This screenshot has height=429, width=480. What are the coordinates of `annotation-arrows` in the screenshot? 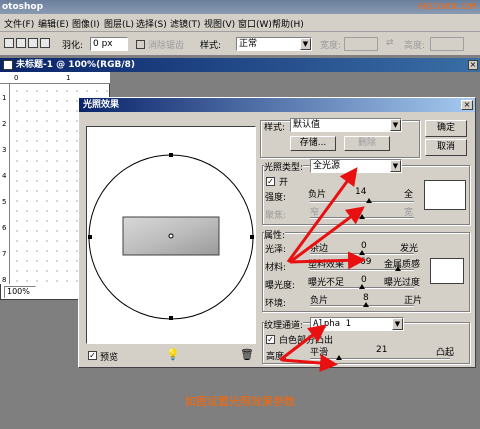 It's located at (322, 270).